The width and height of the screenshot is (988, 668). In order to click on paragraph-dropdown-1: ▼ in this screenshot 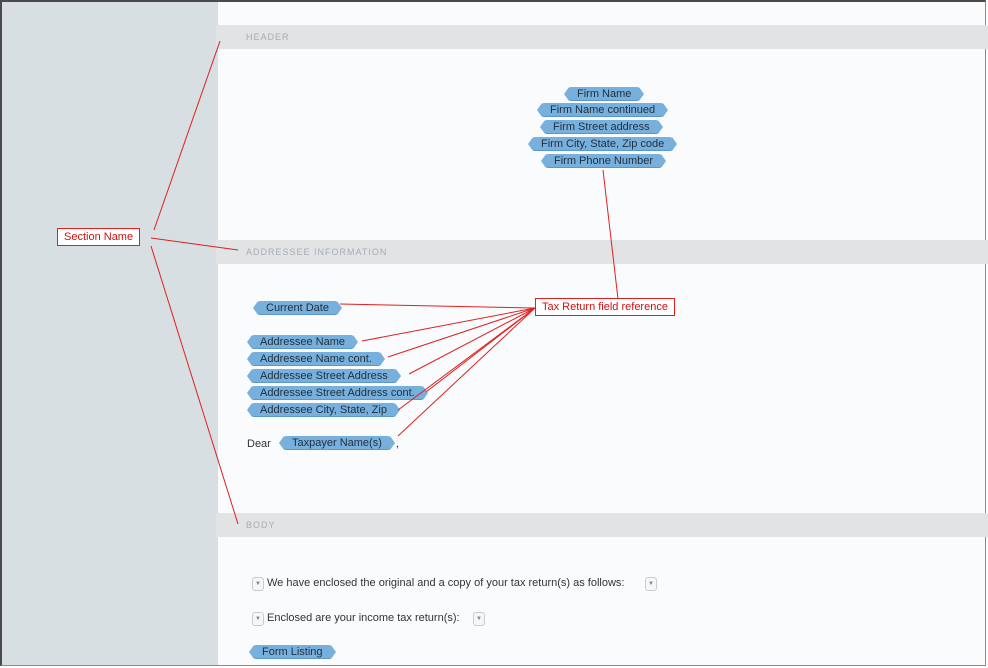, I will do `click(258, 584)`.